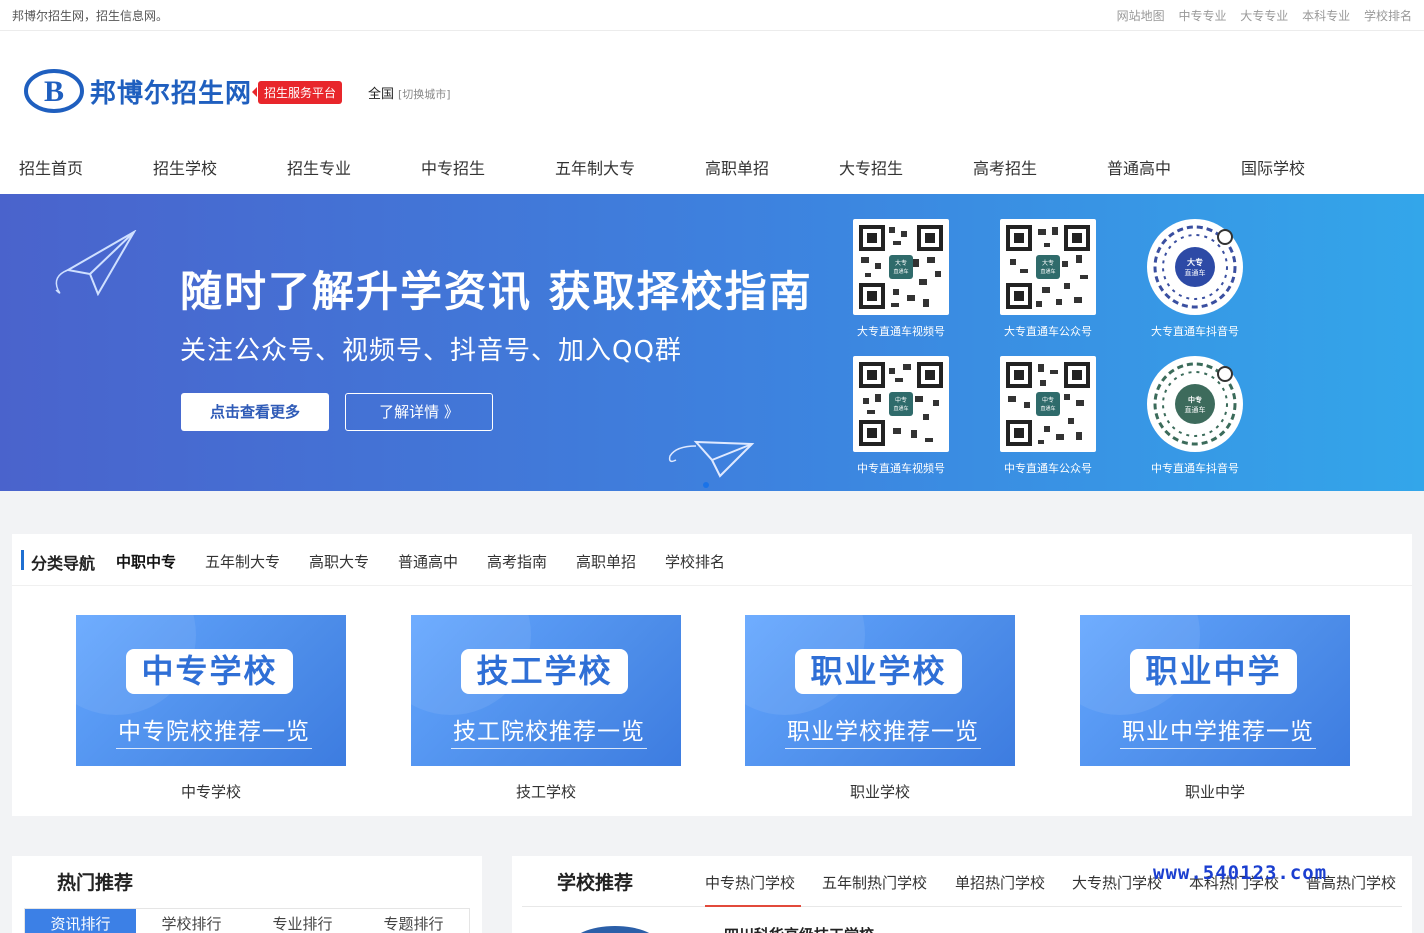 The width and height of the screenshot is (1424, 933). Describe the element at coordinates (595, 883) in the screenshot. I see `school-title: 学校推荐` at that location.